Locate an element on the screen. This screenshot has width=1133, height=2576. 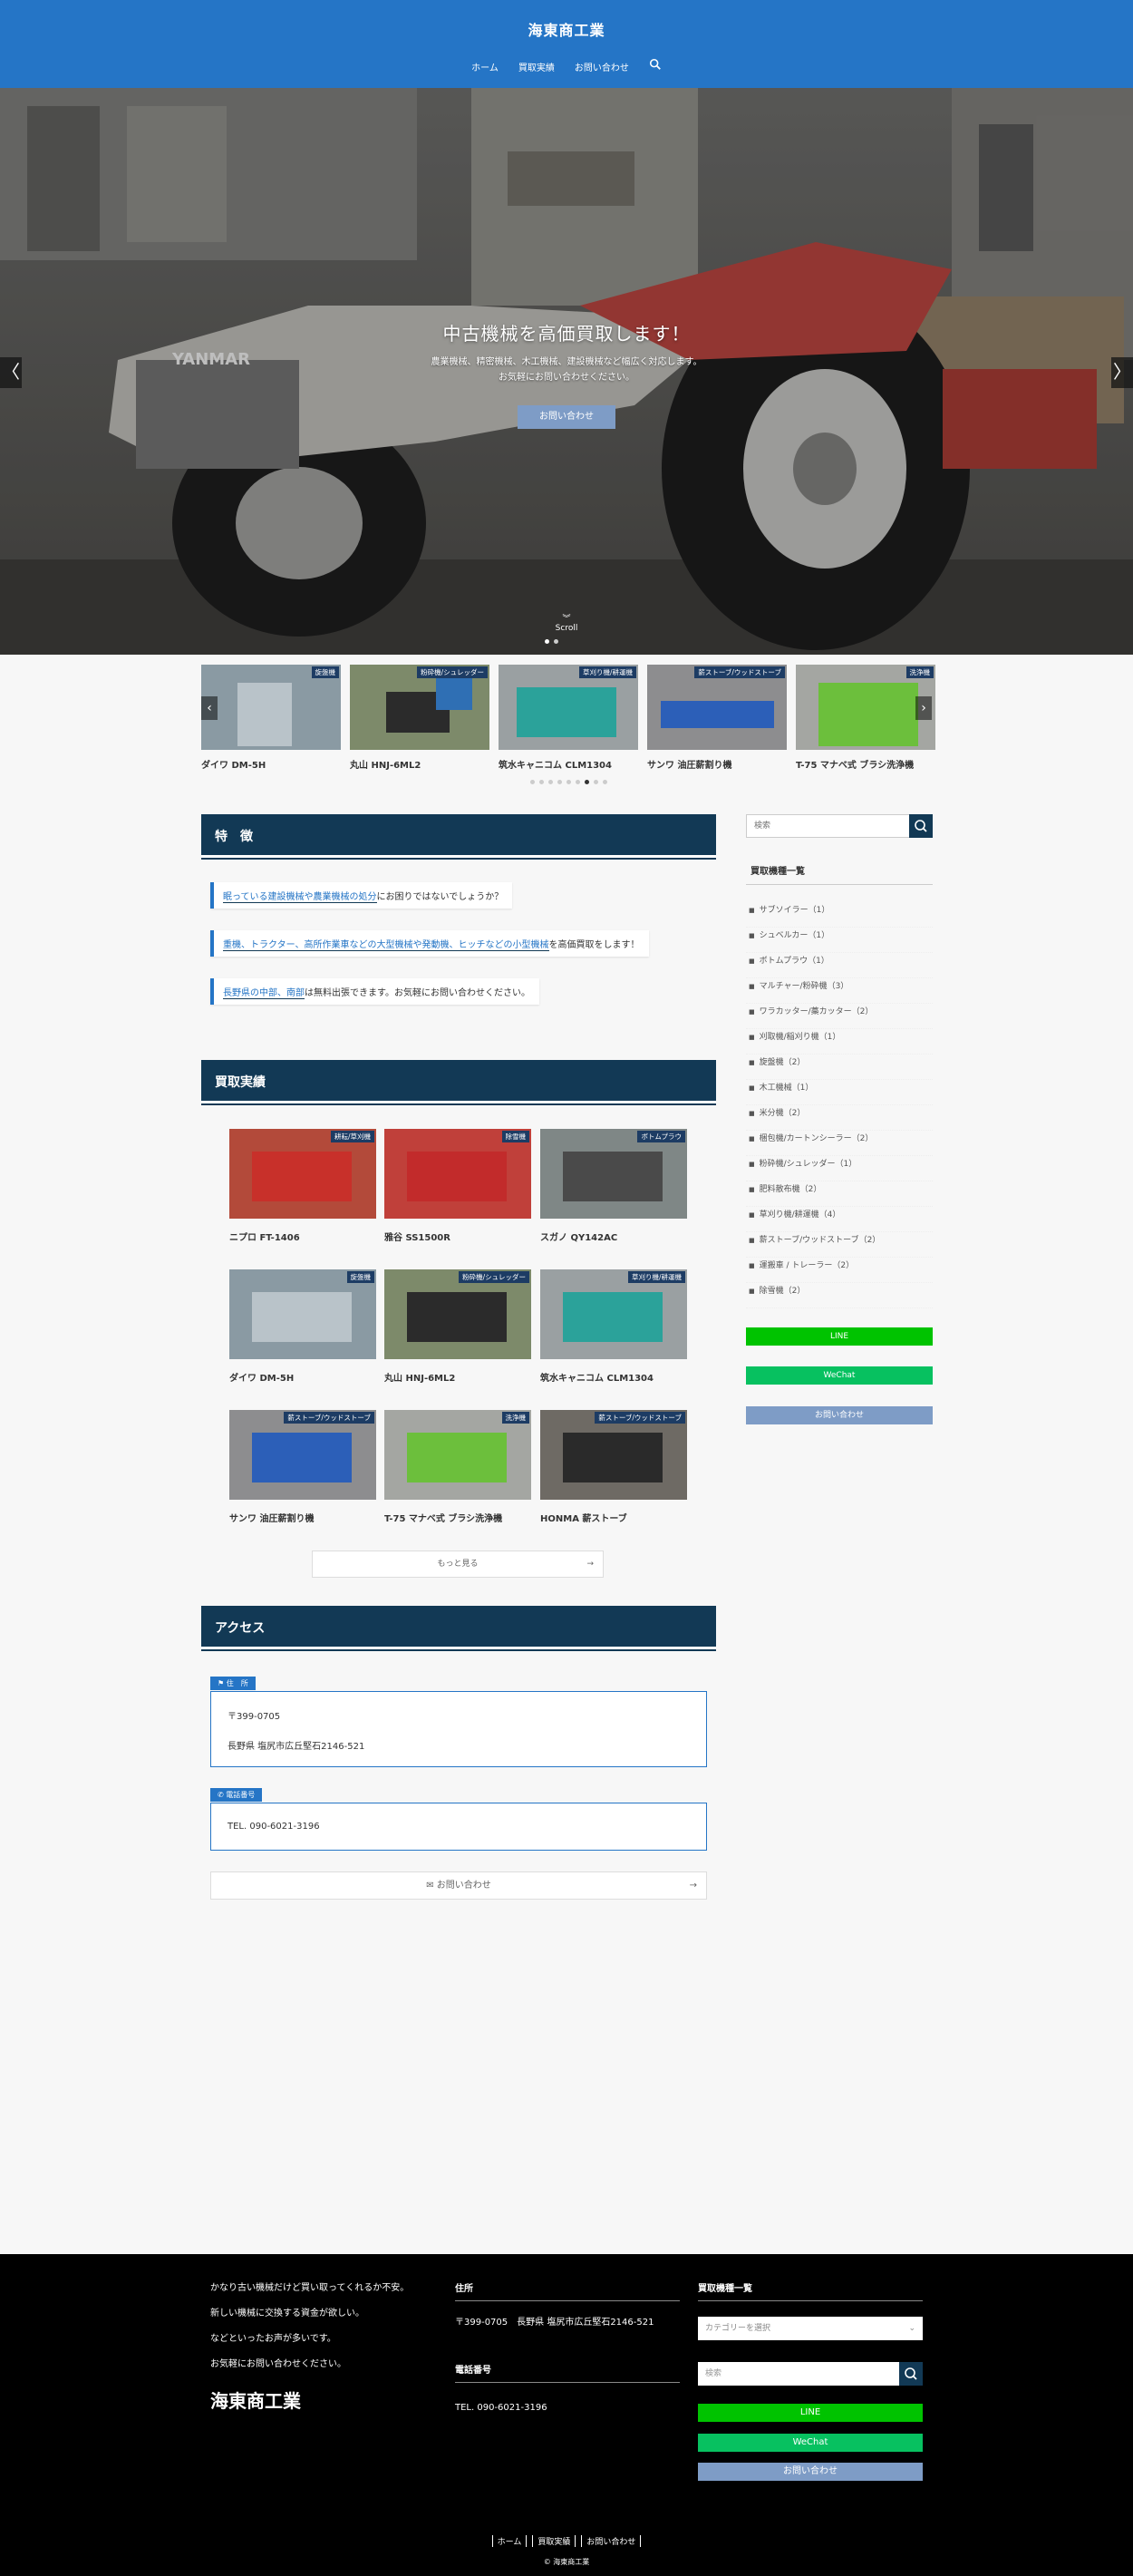
mail-icon: ✉ is located at coordinates (431, 1886).